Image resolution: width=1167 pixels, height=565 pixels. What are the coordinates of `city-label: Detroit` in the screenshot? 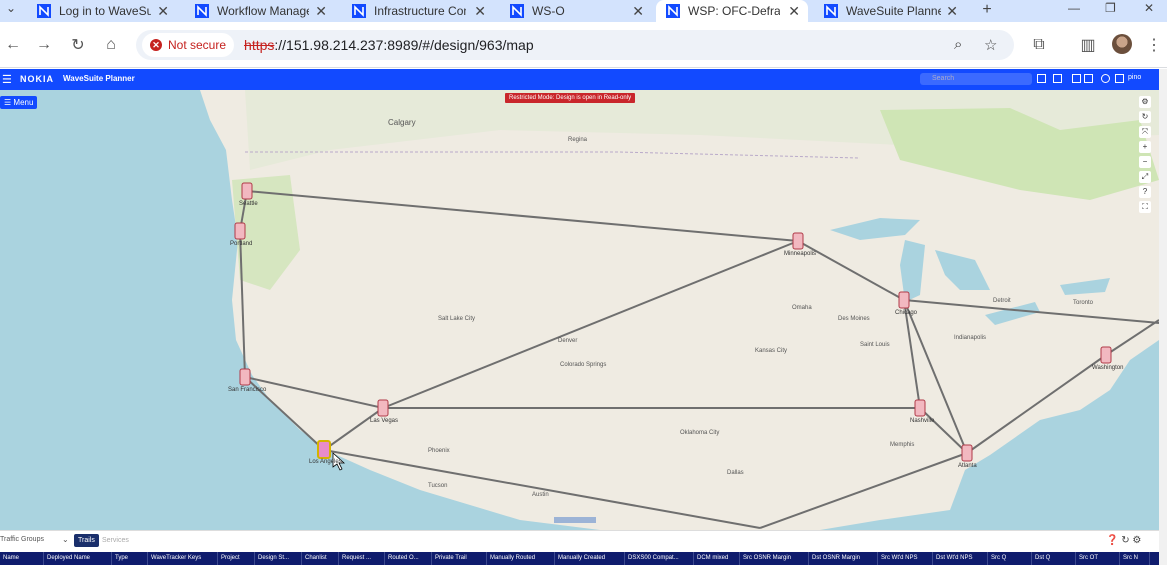 It's located at (1002, 301).